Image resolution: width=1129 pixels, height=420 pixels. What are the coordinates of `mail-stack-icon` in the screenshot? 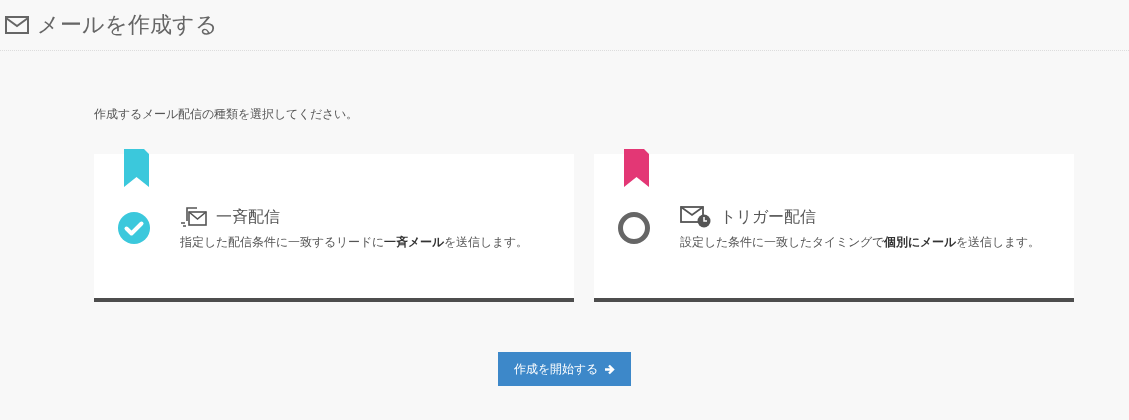 It's located at (194, 217).